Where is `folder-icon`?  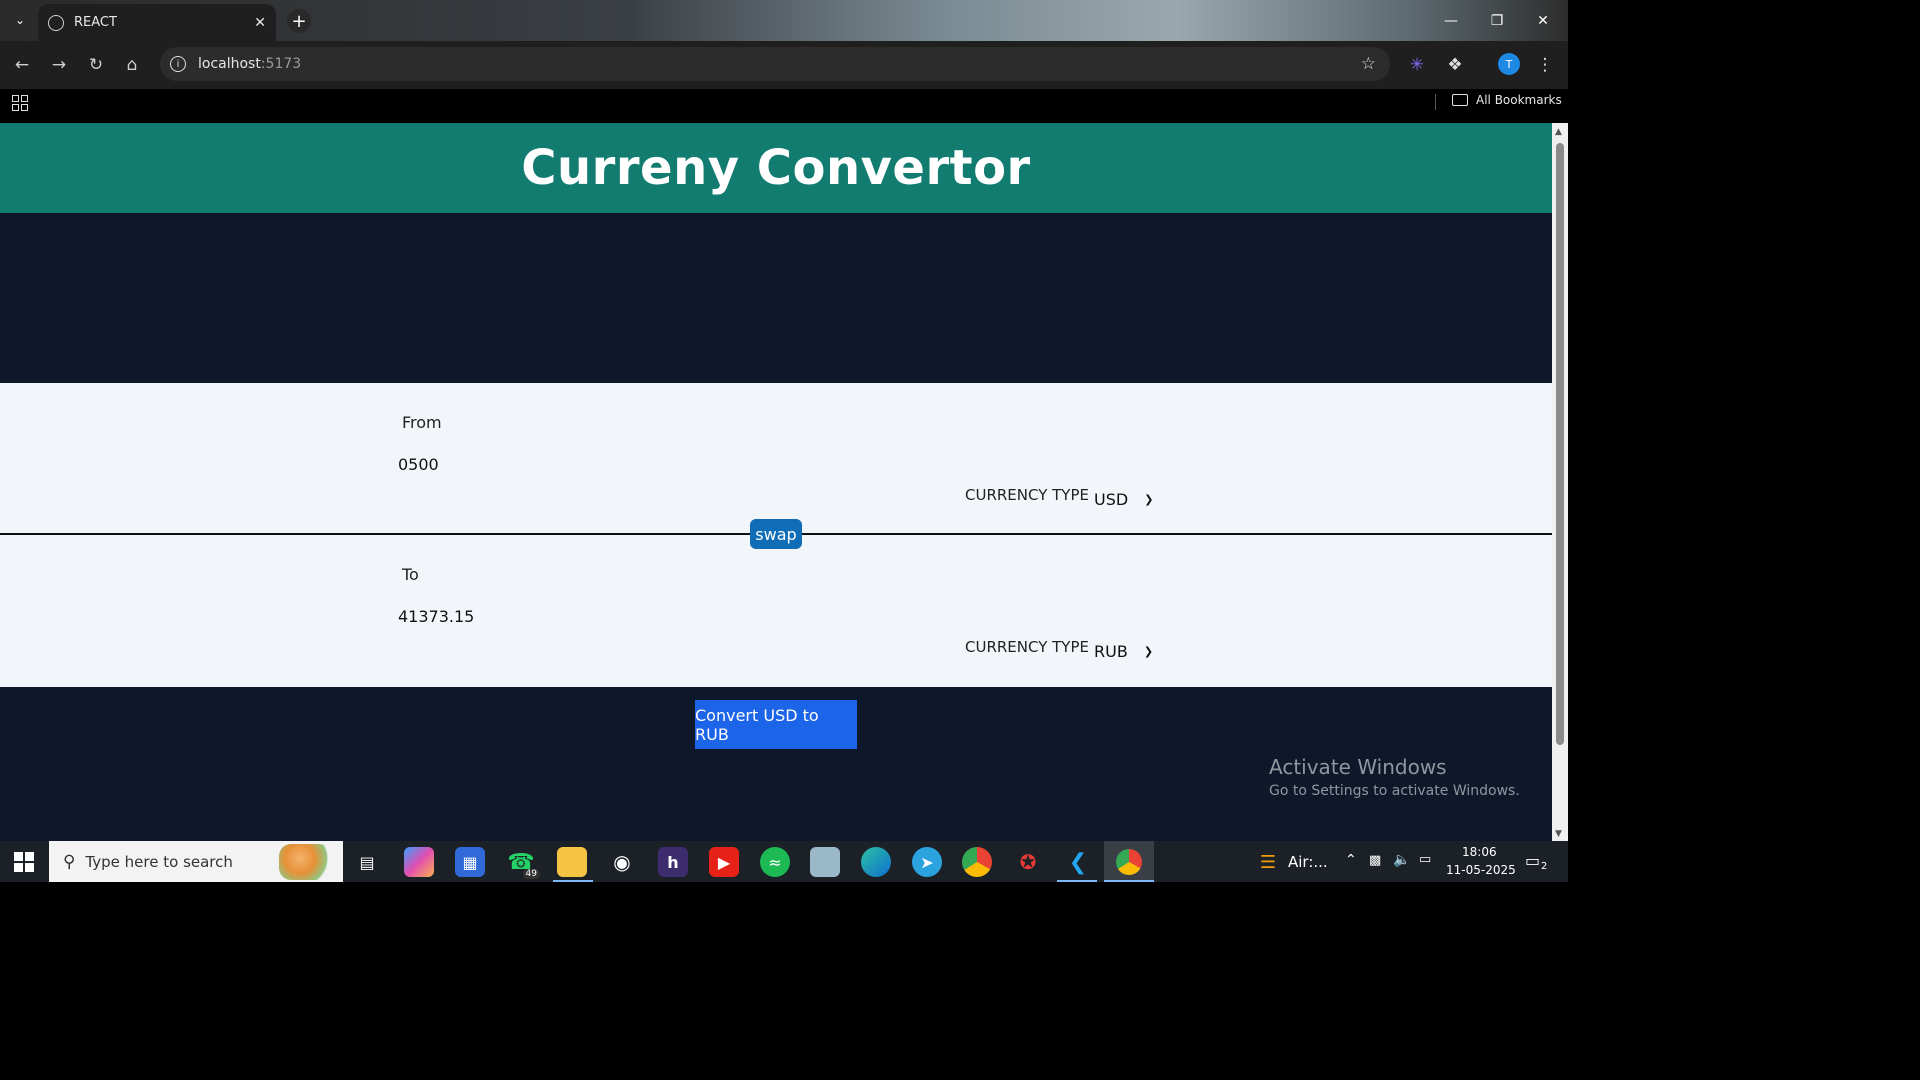
folder-icon is located at coordinates (1460, 100).